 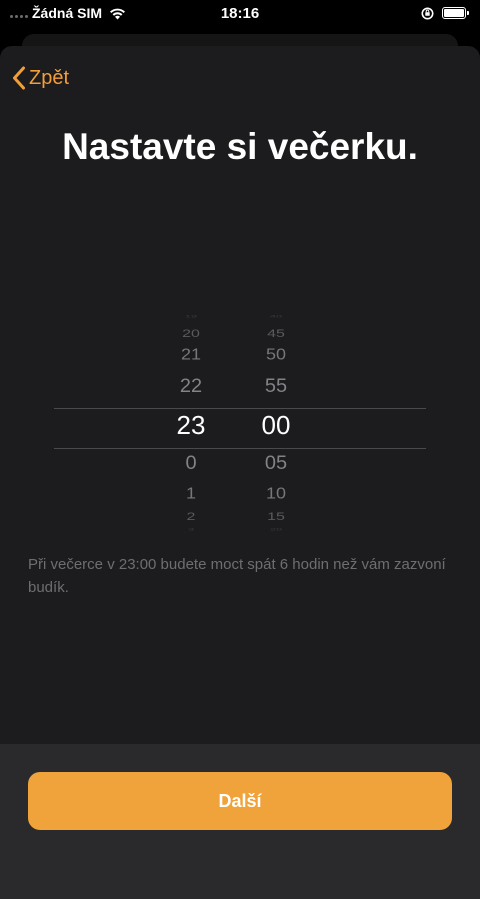 I want to click on minute-option: 10, so click(x=276, y=492).